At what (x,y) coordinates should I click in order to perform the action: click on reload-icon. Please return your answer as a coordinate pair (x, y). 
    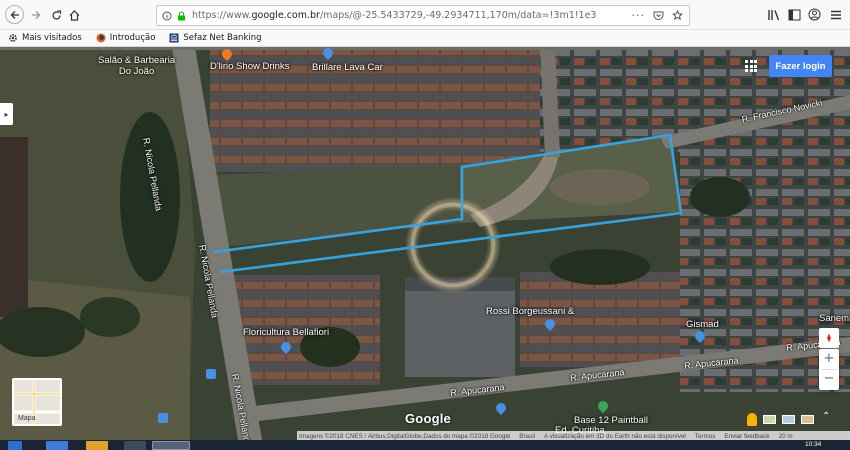
    Looking at the image, I should click on (56, 14).